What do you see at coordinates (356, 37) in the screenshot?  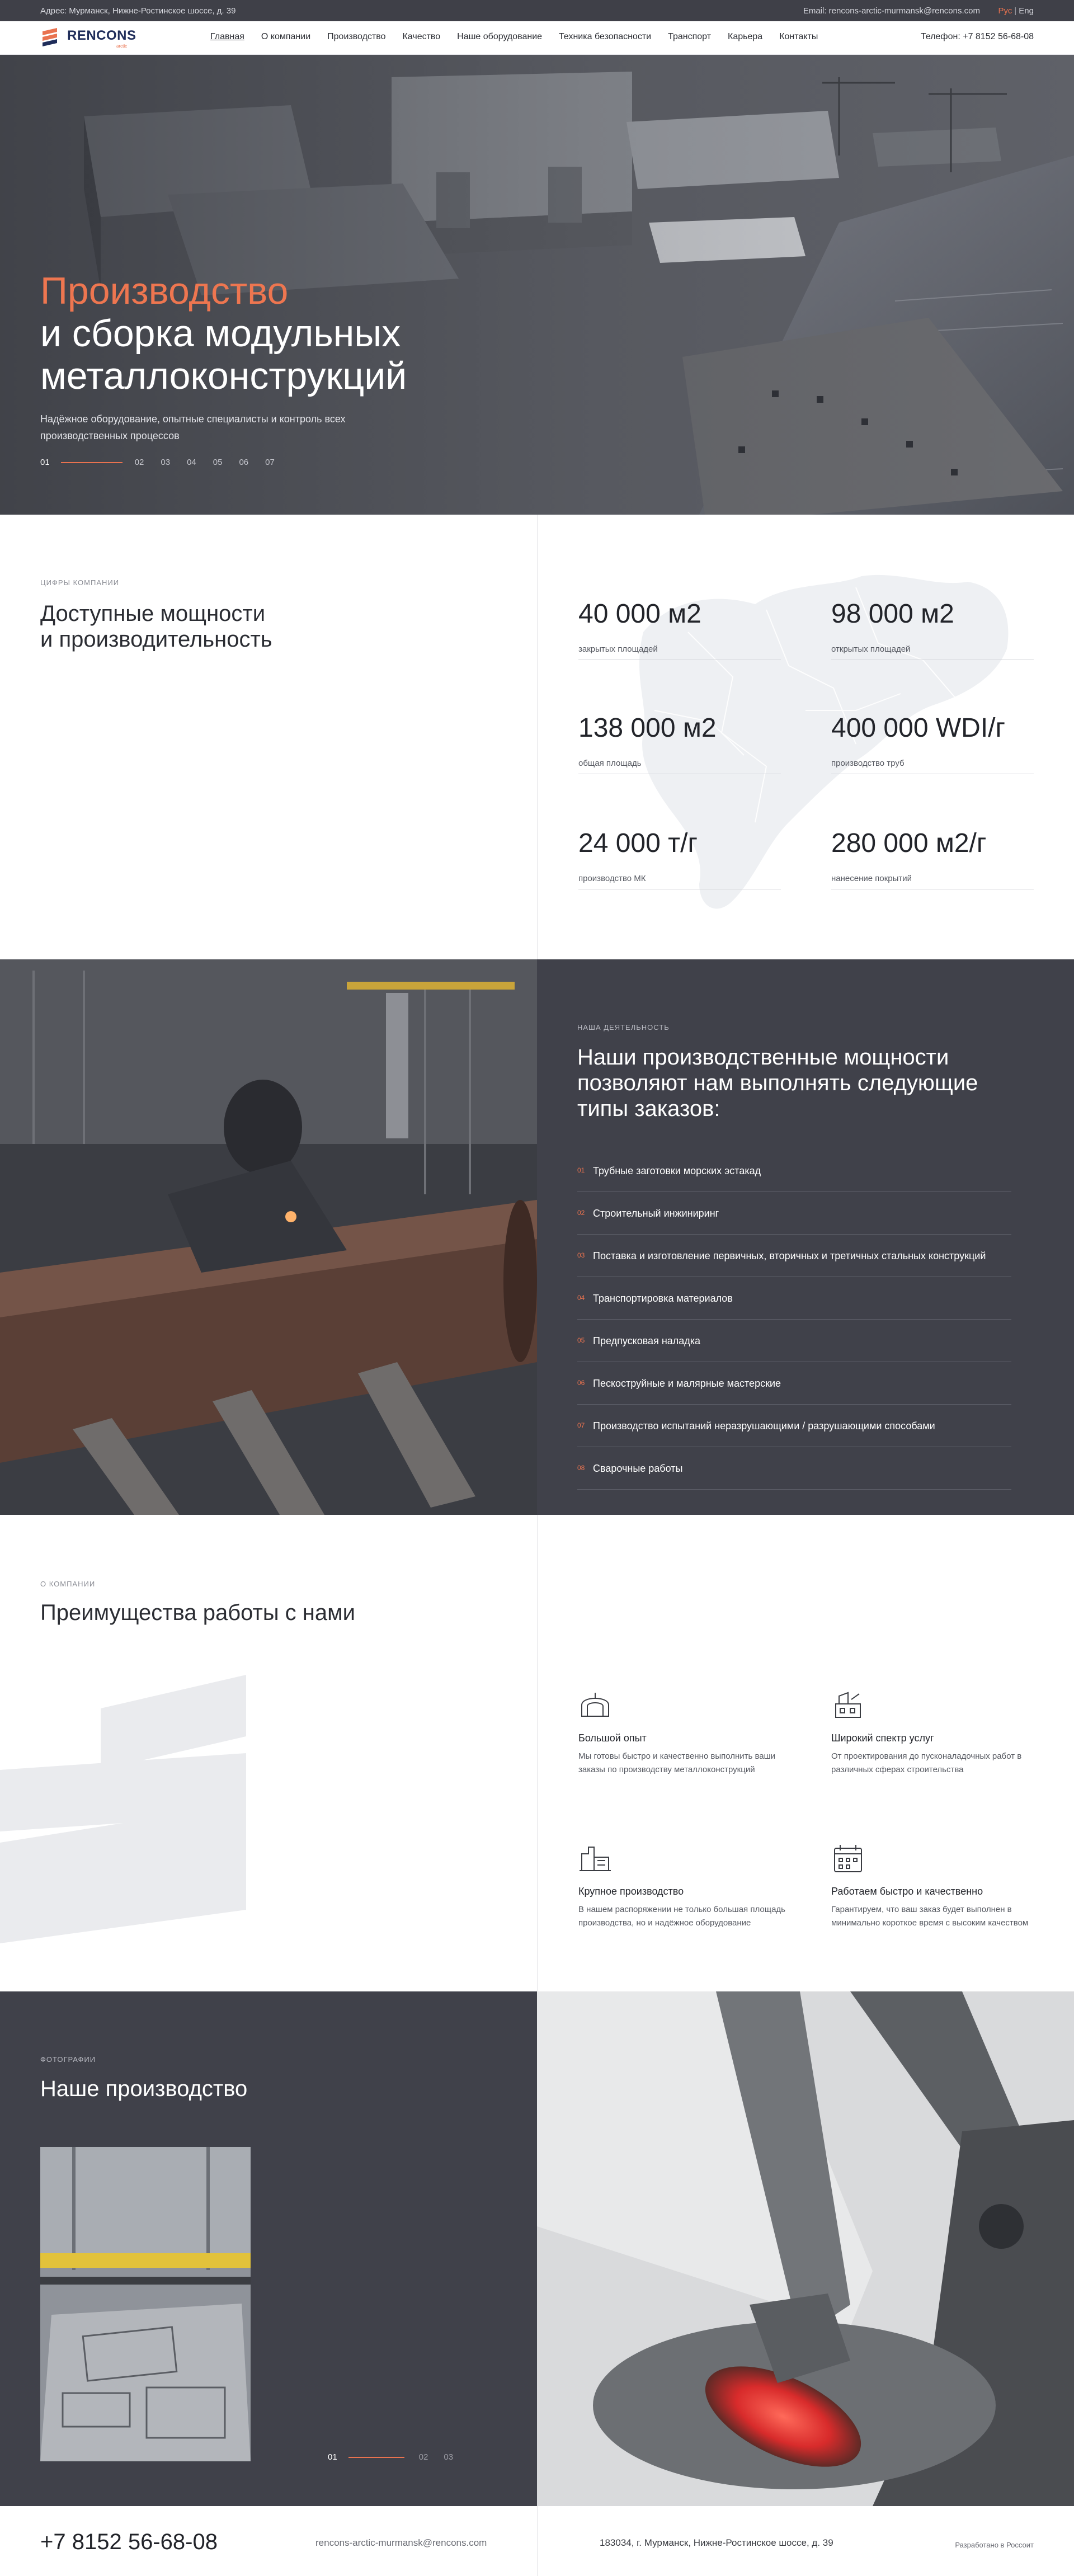 I see `nav-item-production: Производство` at bounding box center [356, 37].